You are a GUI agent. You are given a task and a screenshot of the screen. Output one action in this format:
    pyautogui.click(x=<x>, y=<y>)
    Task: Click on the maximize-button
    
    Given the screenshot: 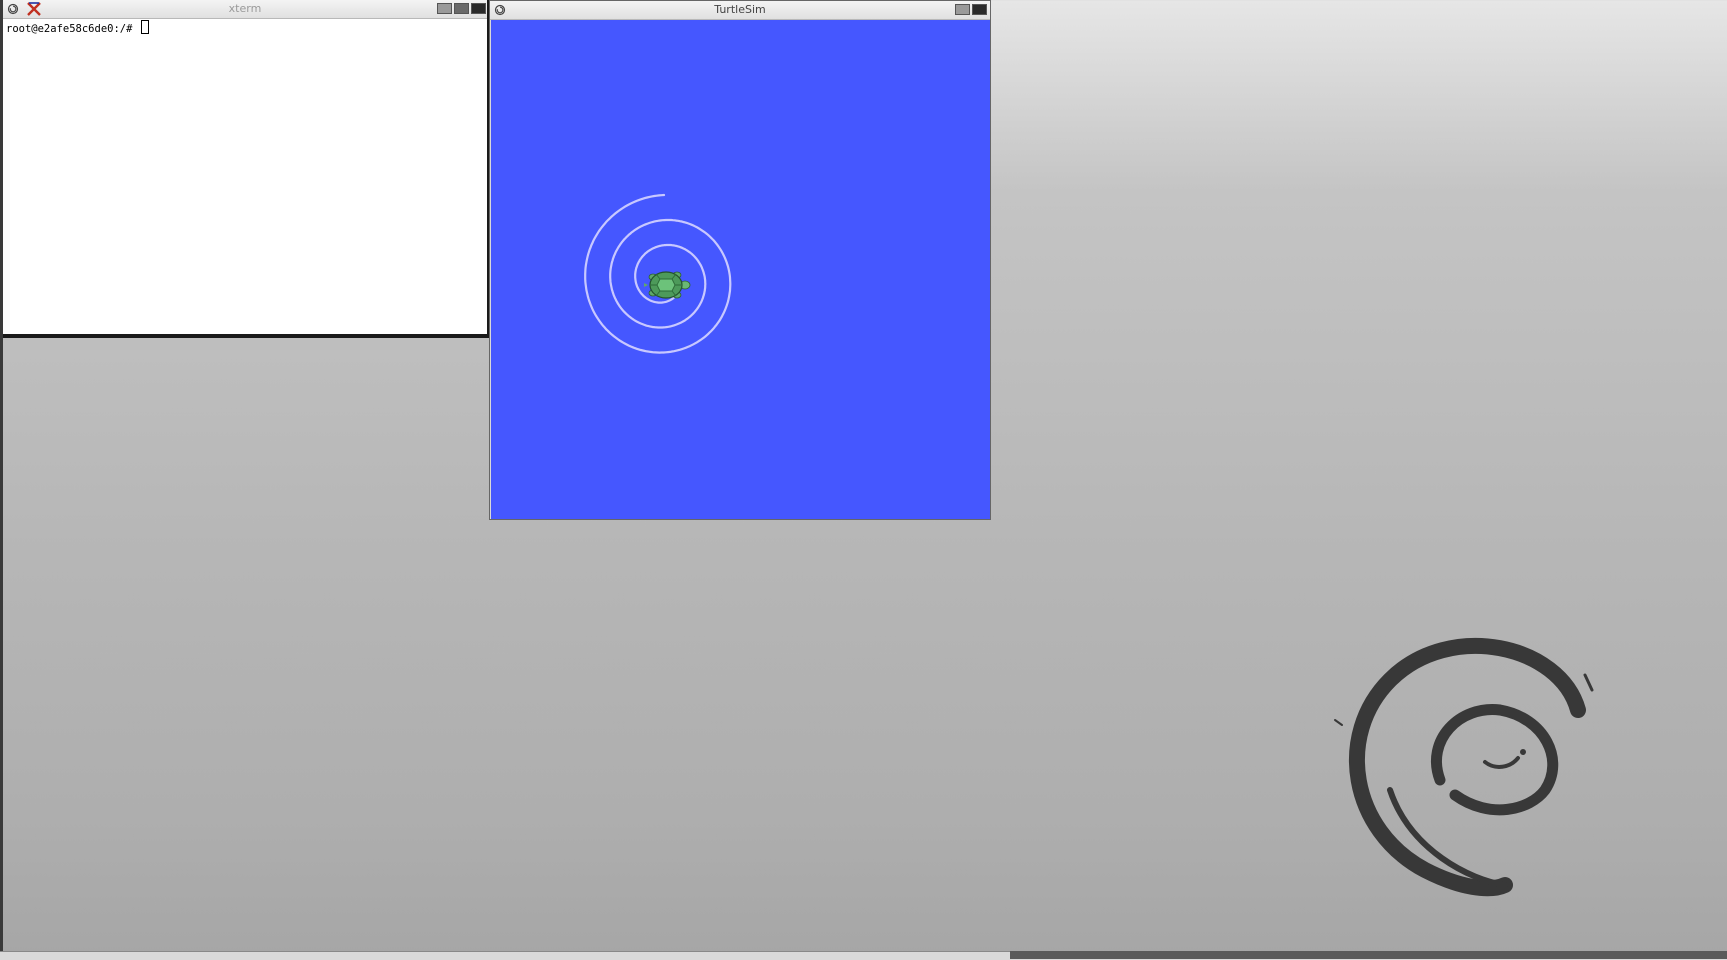 What is the action you would take?
    pyautogui.click(x=461, y=8)
    